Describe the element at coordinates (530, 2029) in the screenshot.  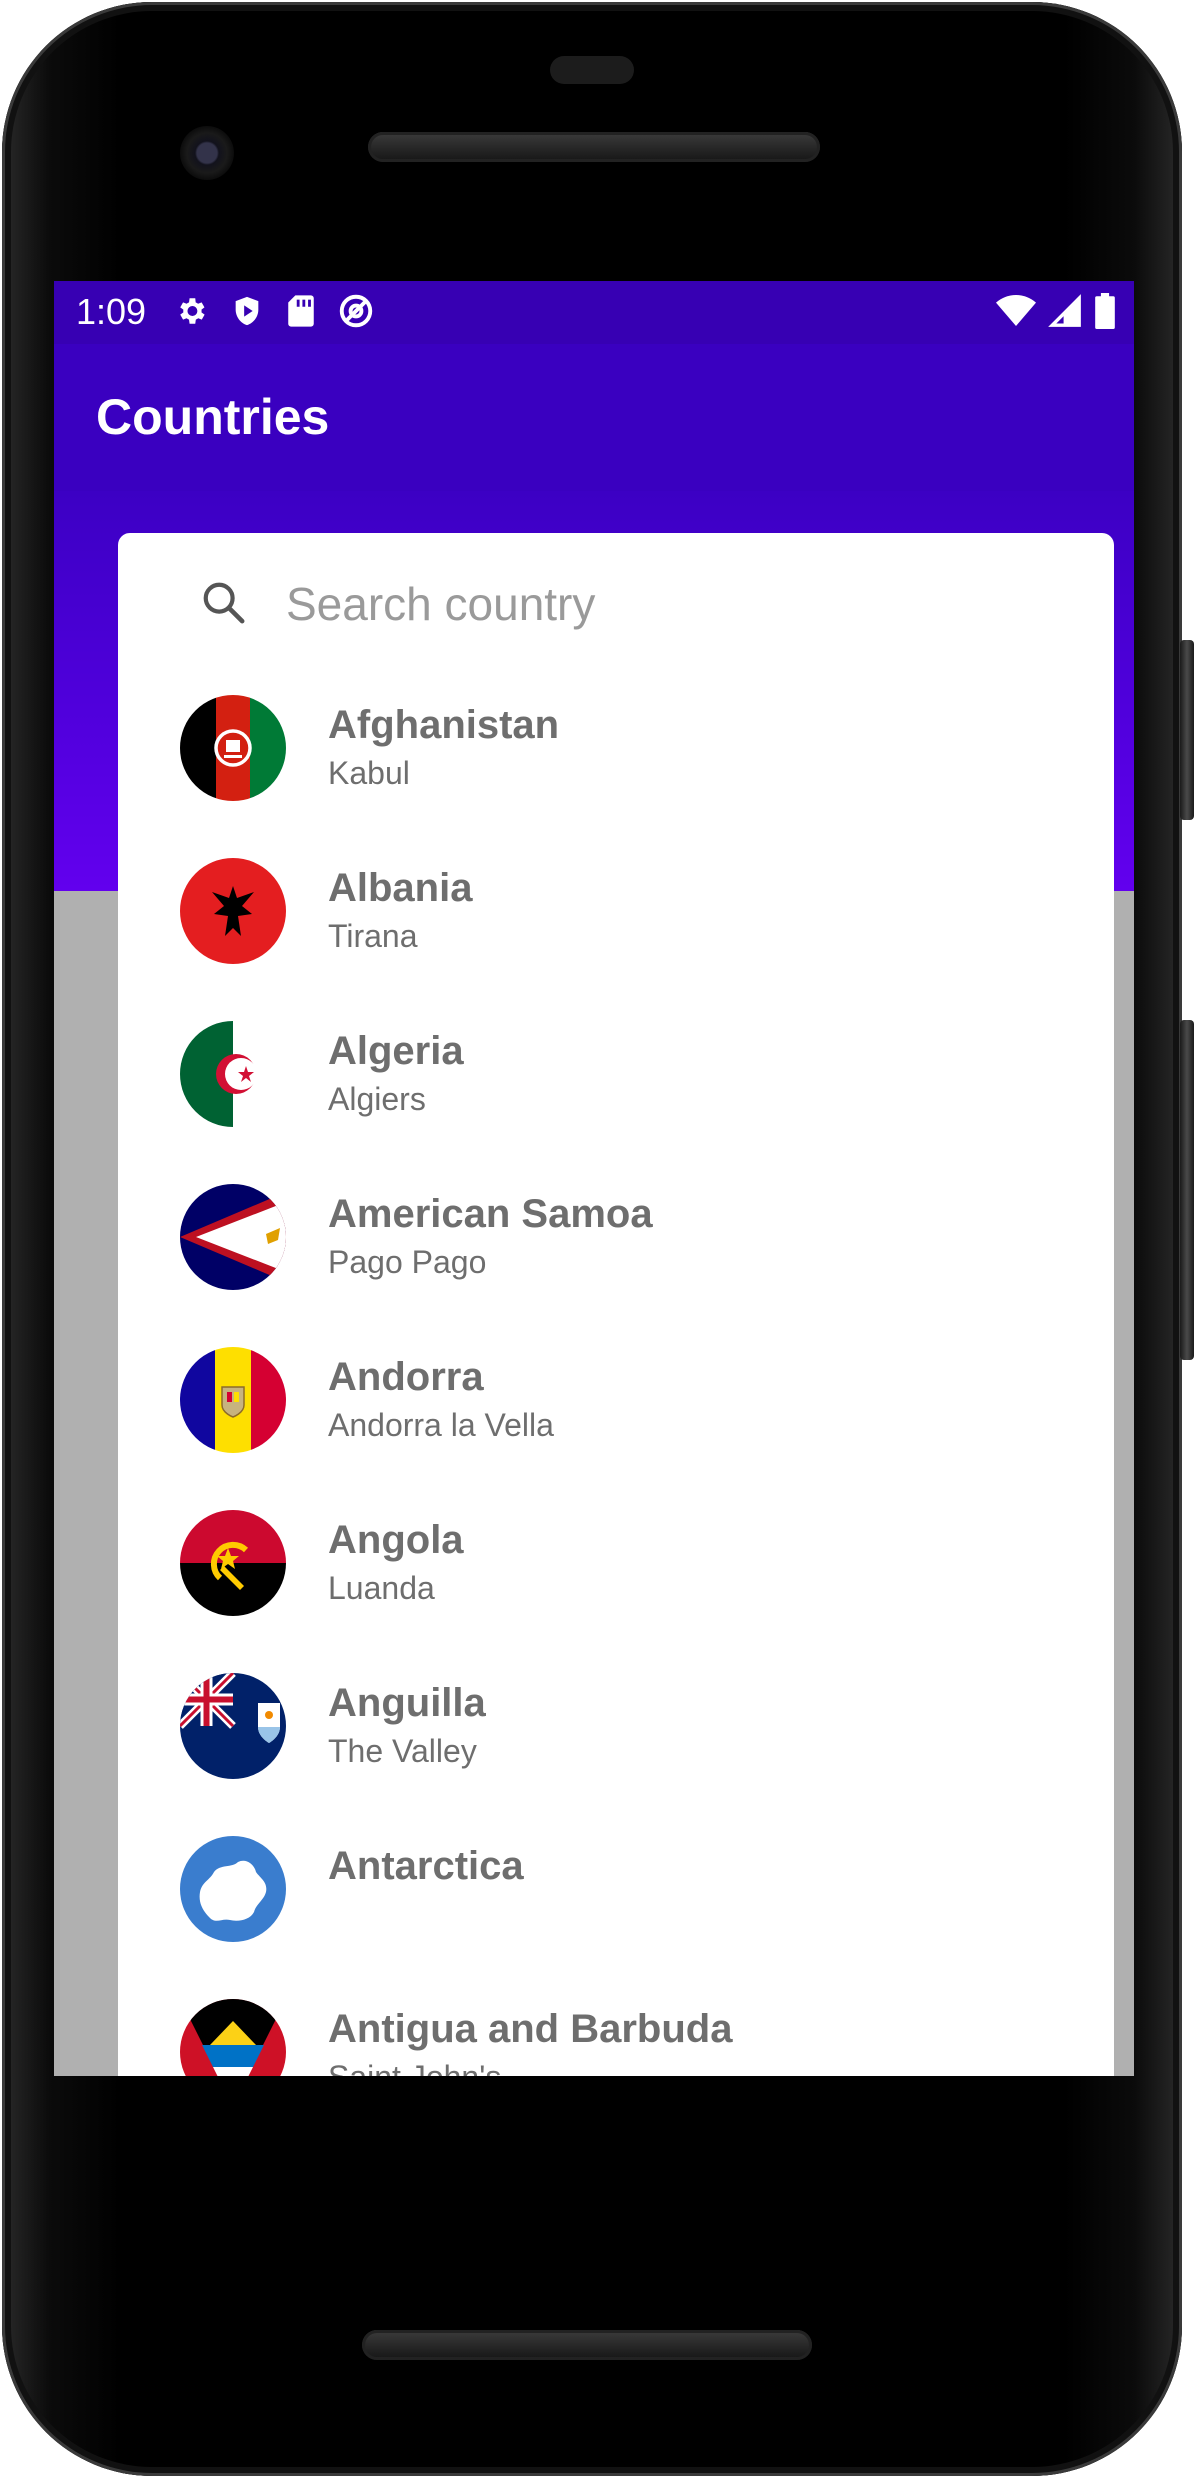
I see `country-name: Antigua and Barbuda` at that location.